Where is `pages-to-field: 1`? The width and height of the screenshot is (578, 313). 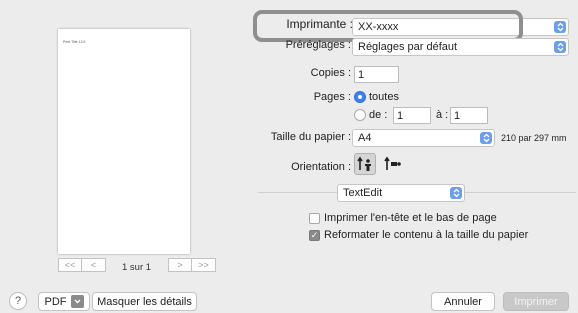
pages-to-field: 1 is located at coordinates (469, 115).